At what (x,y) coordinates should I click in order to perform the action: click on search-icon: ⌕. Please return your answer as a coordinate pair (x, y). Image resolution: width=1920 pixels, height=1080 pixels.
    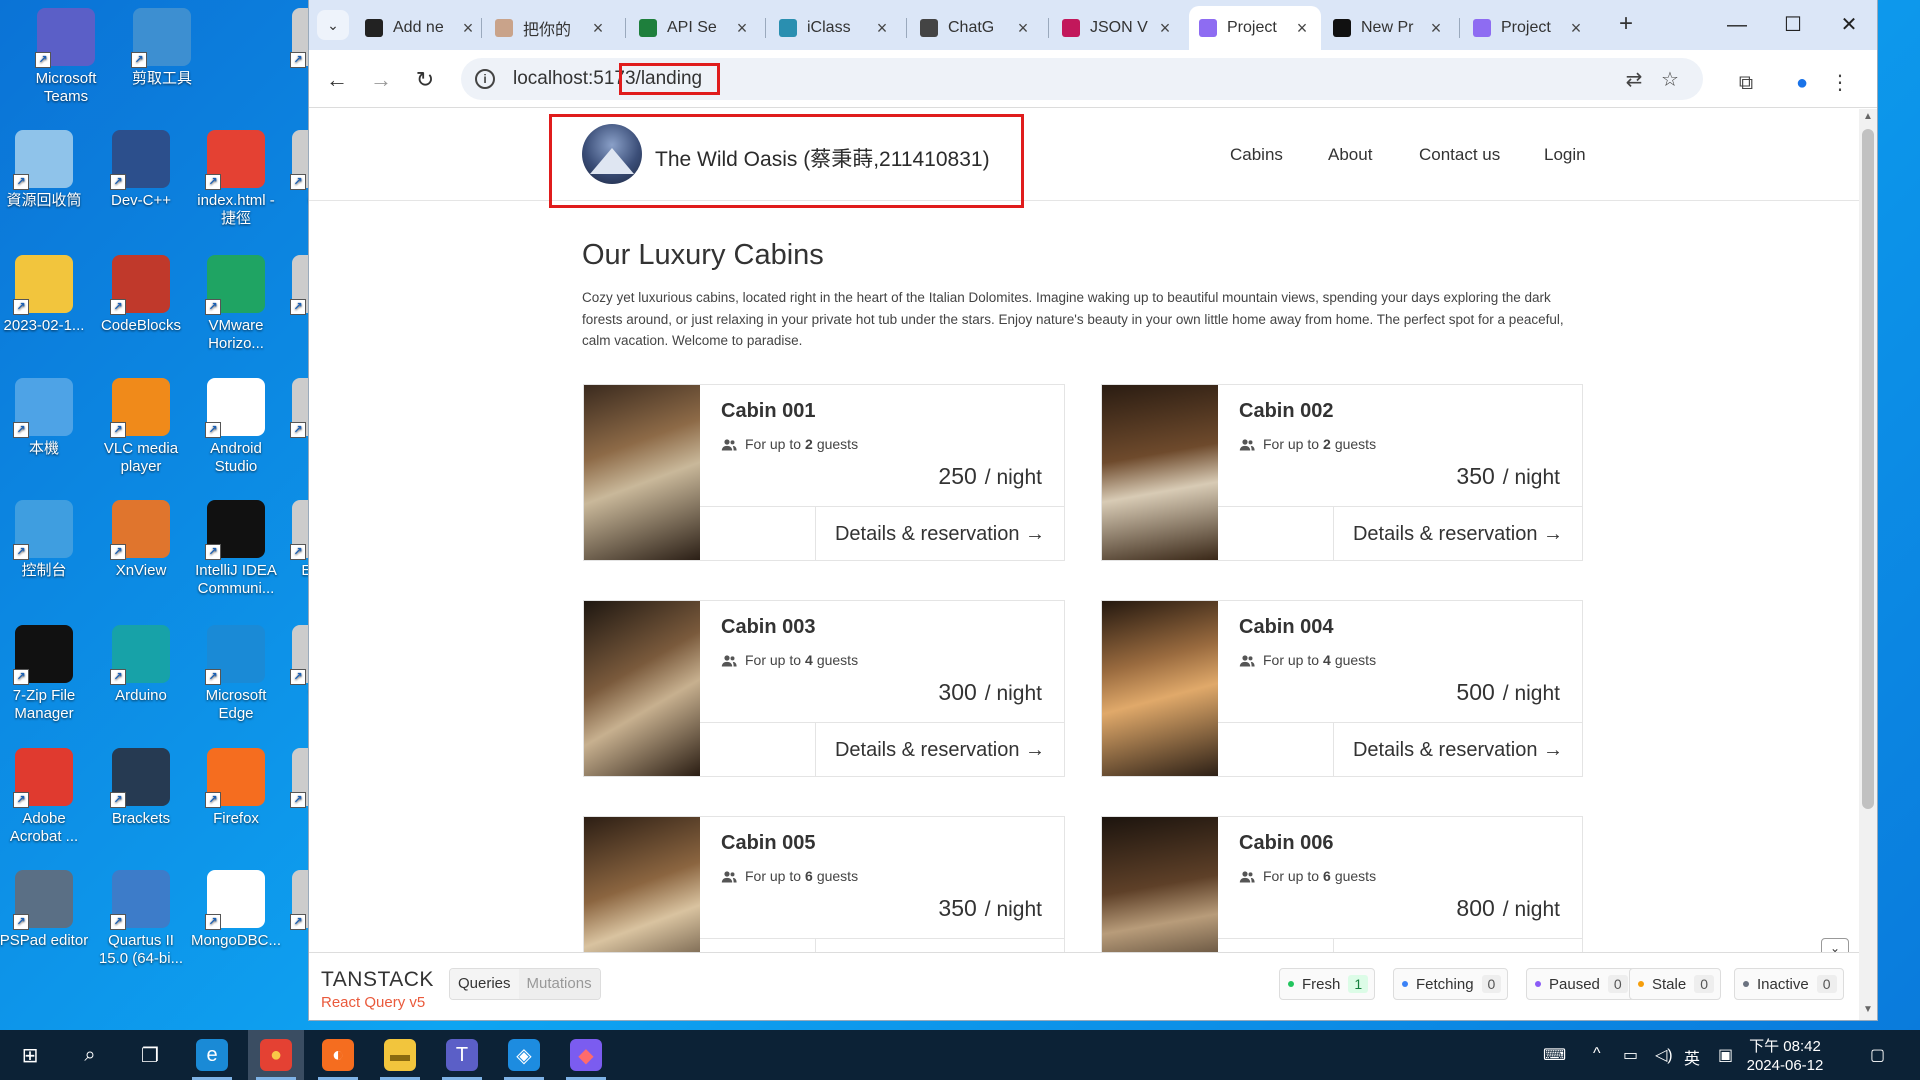
    Looking at the image, I should click on (90, 1055).